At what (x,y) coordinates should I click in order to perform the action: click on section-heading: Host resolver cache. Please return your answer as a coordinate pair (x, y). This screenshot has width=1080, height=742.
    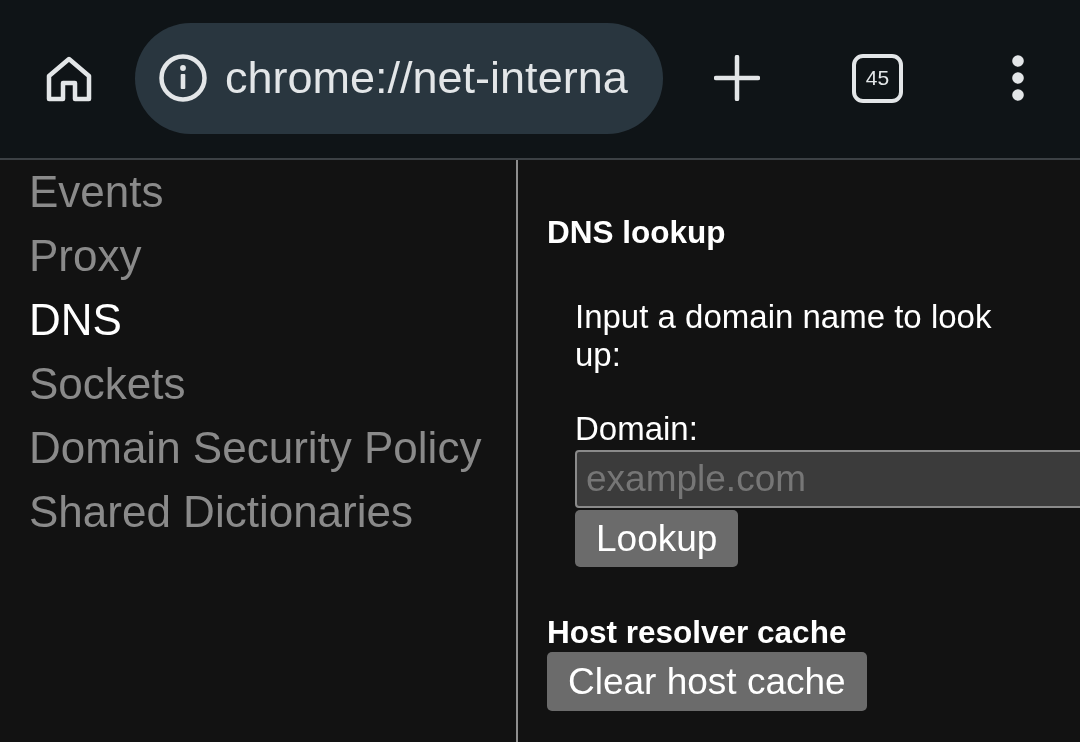
    Looking at the image, I should click on (697, 632).